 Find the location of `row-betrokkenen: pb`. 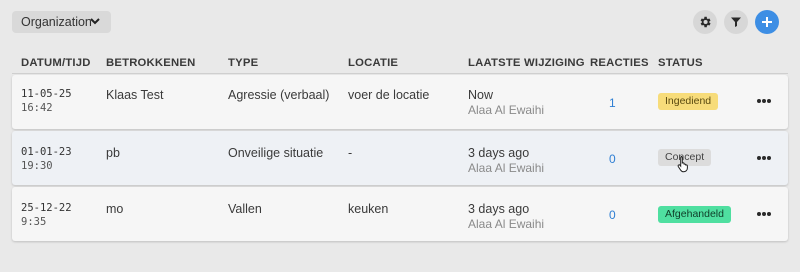

row-betrokkenen: pb is located at coordinates (113, 153).